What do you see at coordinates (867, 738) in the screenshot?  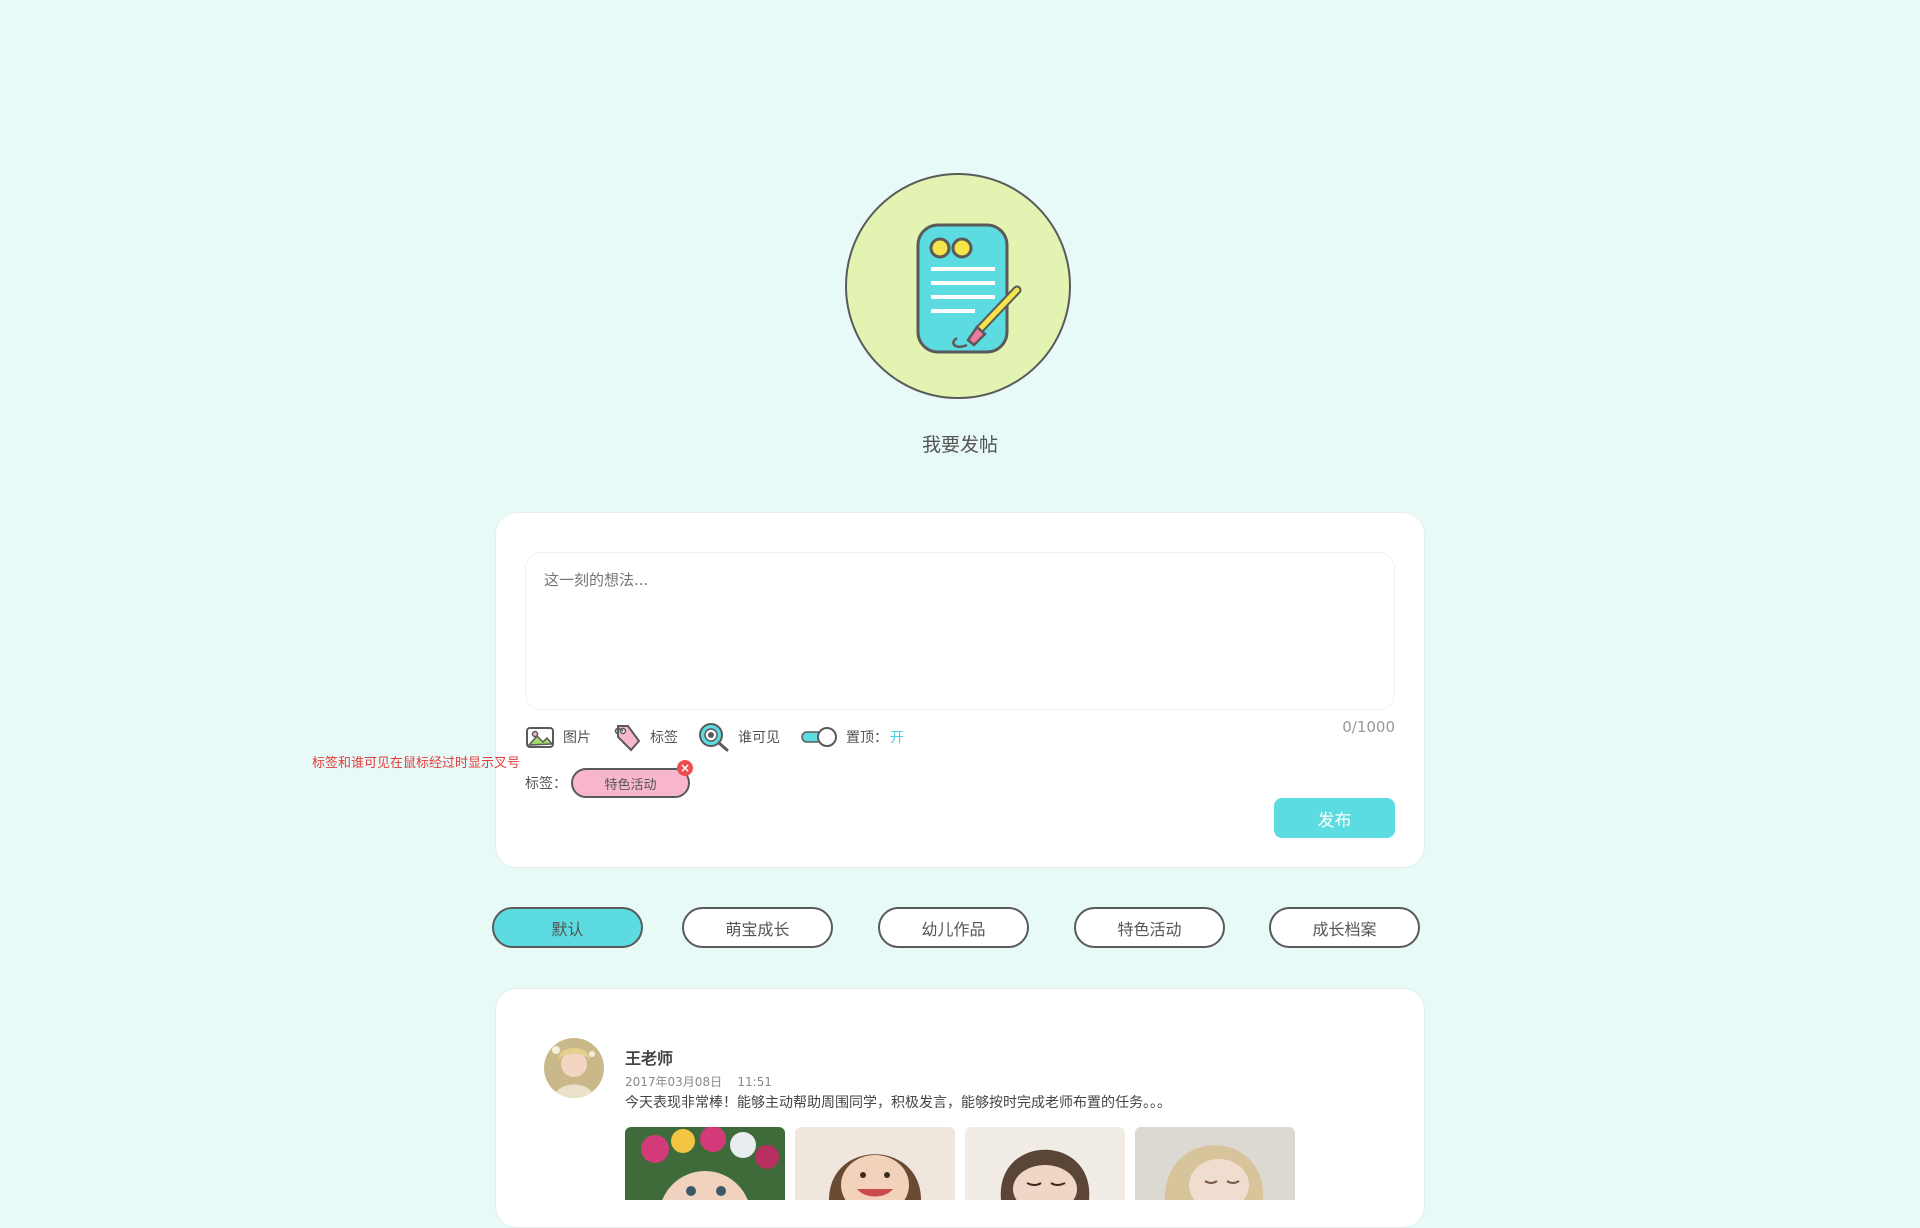 I see `pin-label: 置顶：` at bounding box center [867, 738].